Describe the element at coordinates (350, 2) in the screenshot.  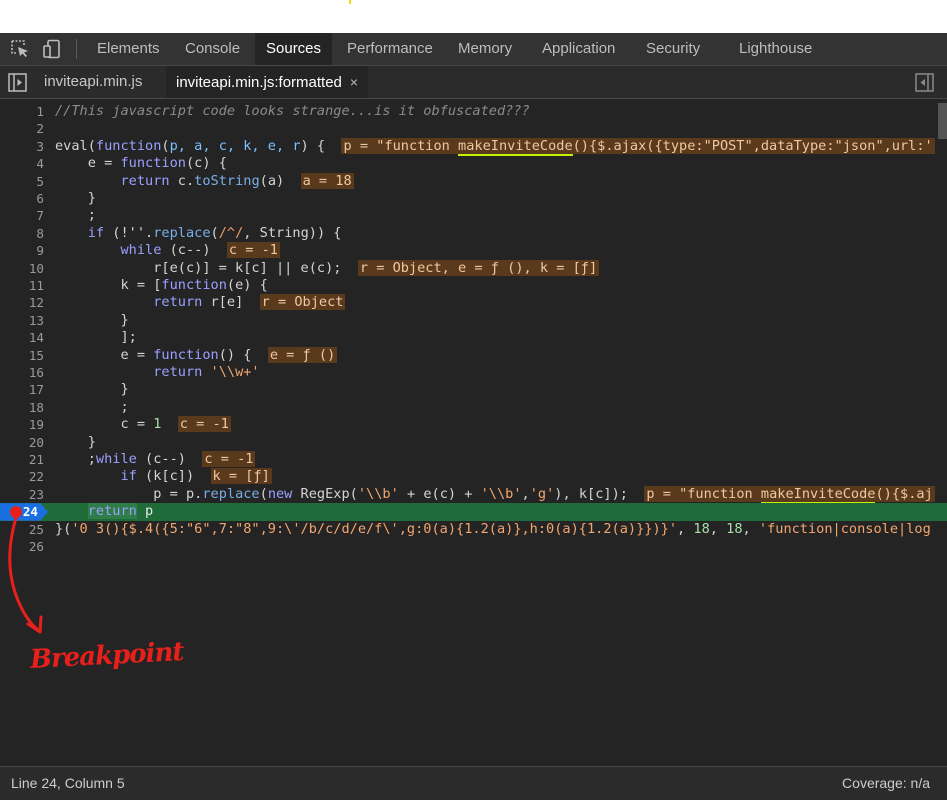
I see `cursor-mark` at that location.